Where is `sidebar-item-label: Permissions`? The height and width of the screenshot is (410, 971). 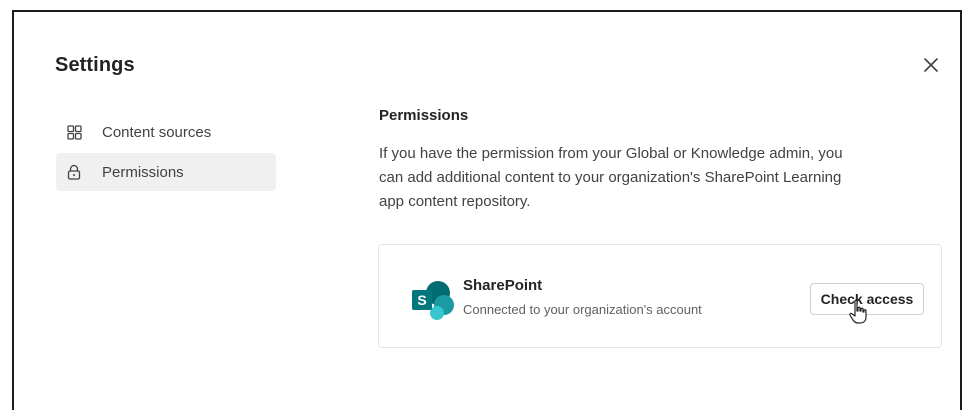 sidebar-item-label: Permissions is located at coordinates (143, 172).